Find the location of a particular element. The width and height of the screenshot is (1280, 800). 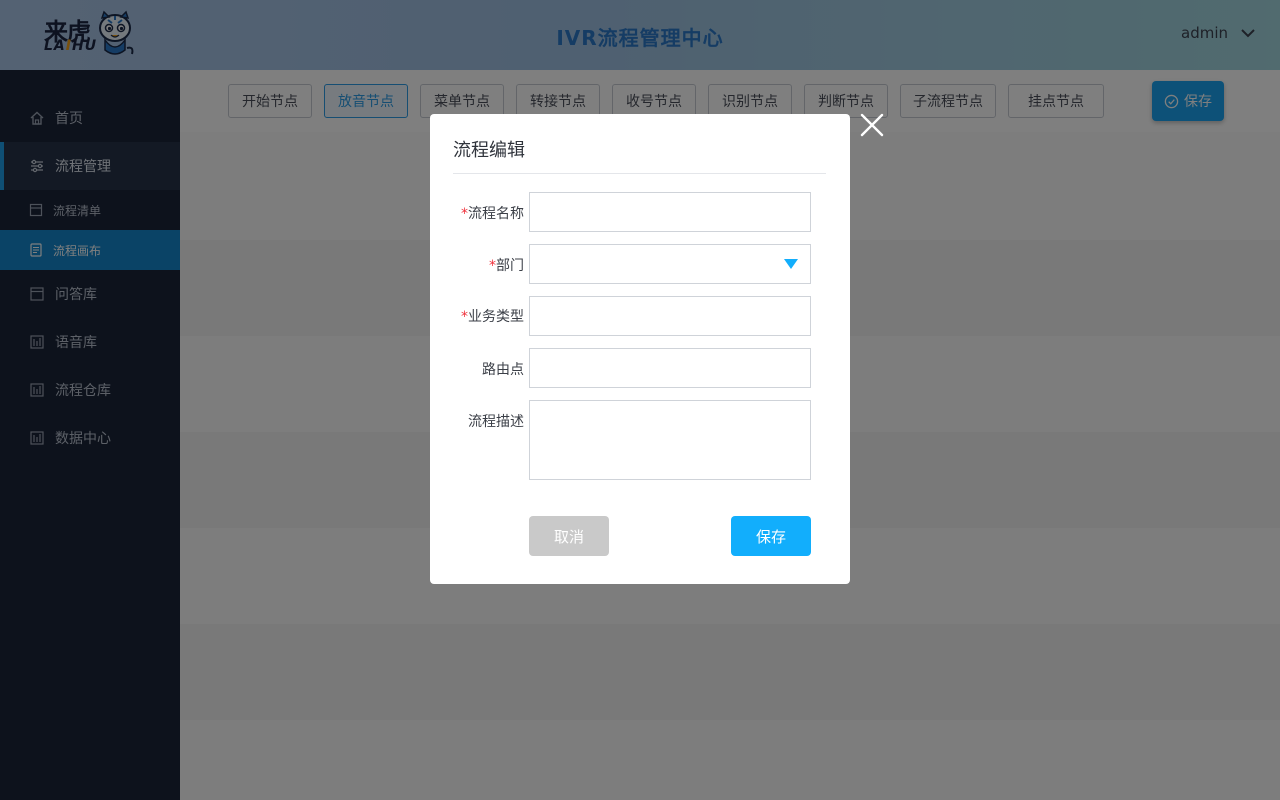

flow-description-label: 流程描述 is located at coordinates (496, 422).